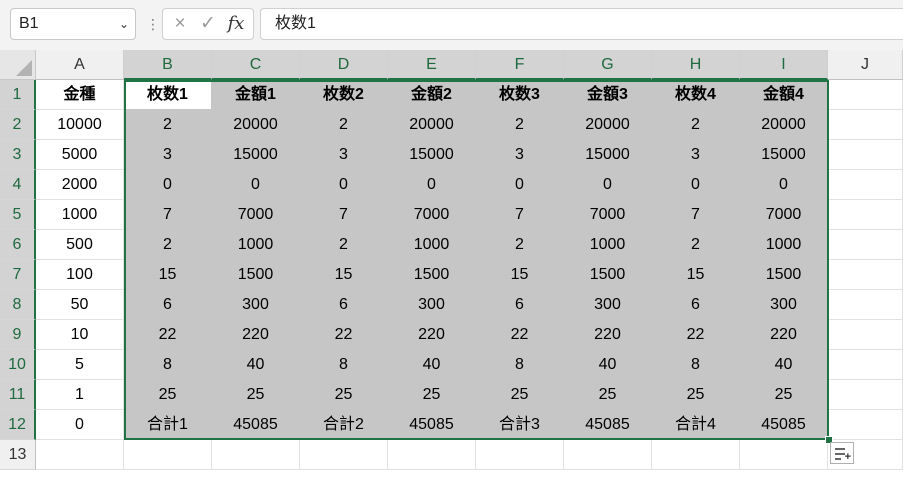 This screenshot has width=903, height=481. What do you see at coordinates (865, 425) in the screenshot?
I see `cell-j12` at bounding box center [865, 425].